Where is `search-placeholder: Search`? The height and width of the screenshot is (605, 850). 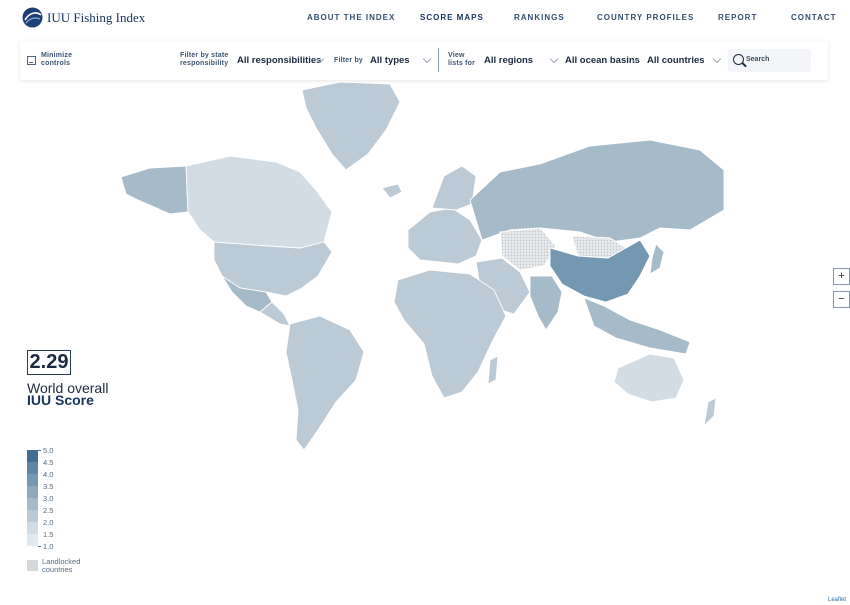 search-placeholder: Search is located at coordinates (758, 59).